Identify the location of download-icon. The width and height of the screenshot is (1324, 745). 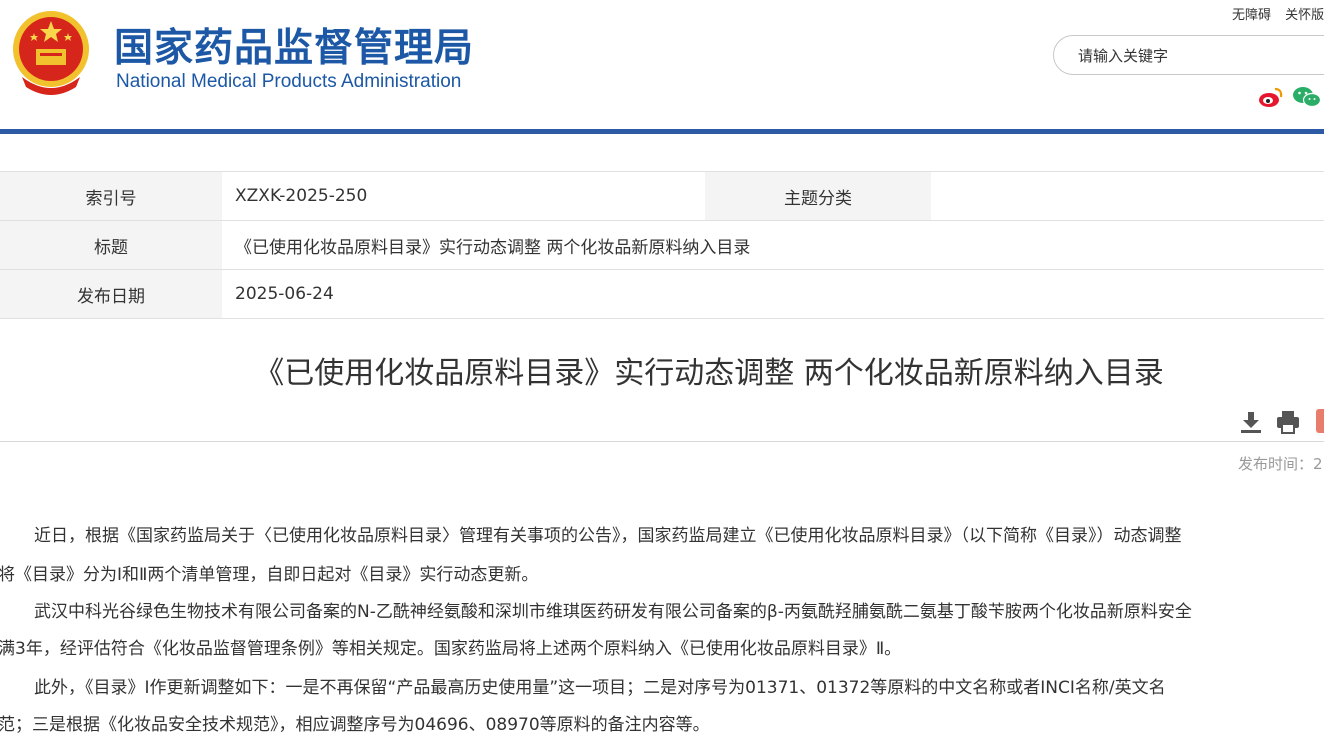
(1251, 422).